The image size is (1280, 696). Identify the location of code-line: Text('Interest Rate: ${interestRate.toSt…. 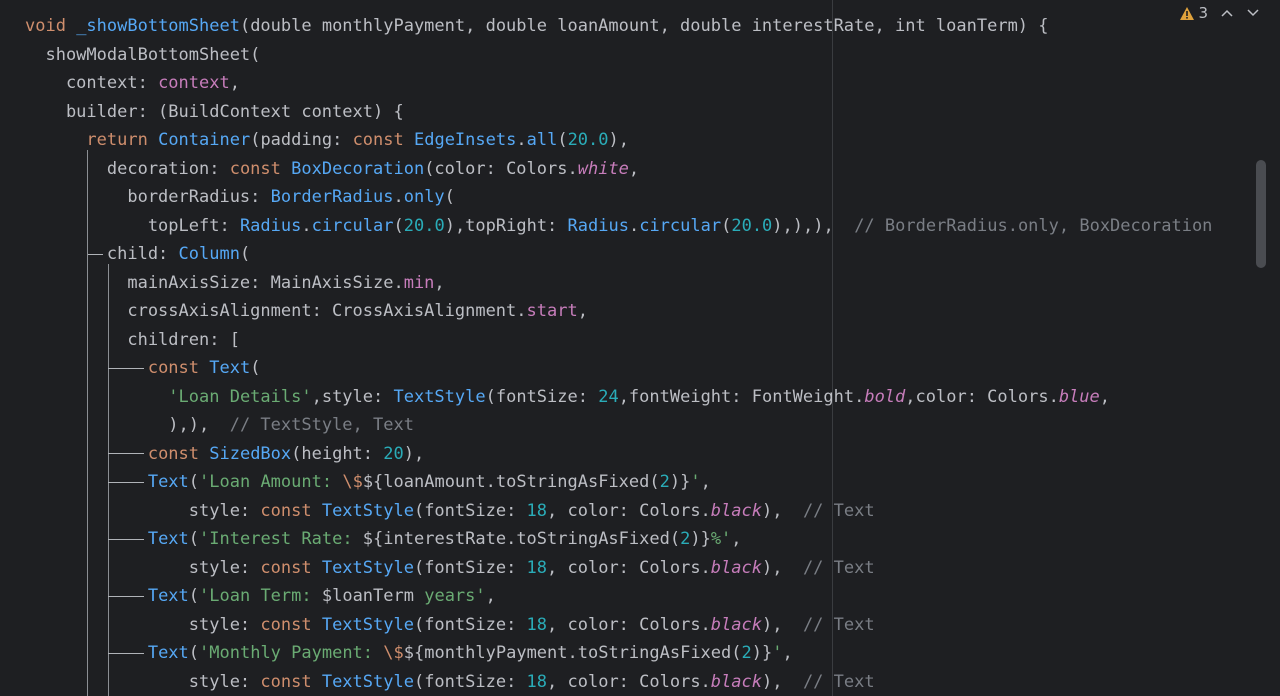
(640, 539).